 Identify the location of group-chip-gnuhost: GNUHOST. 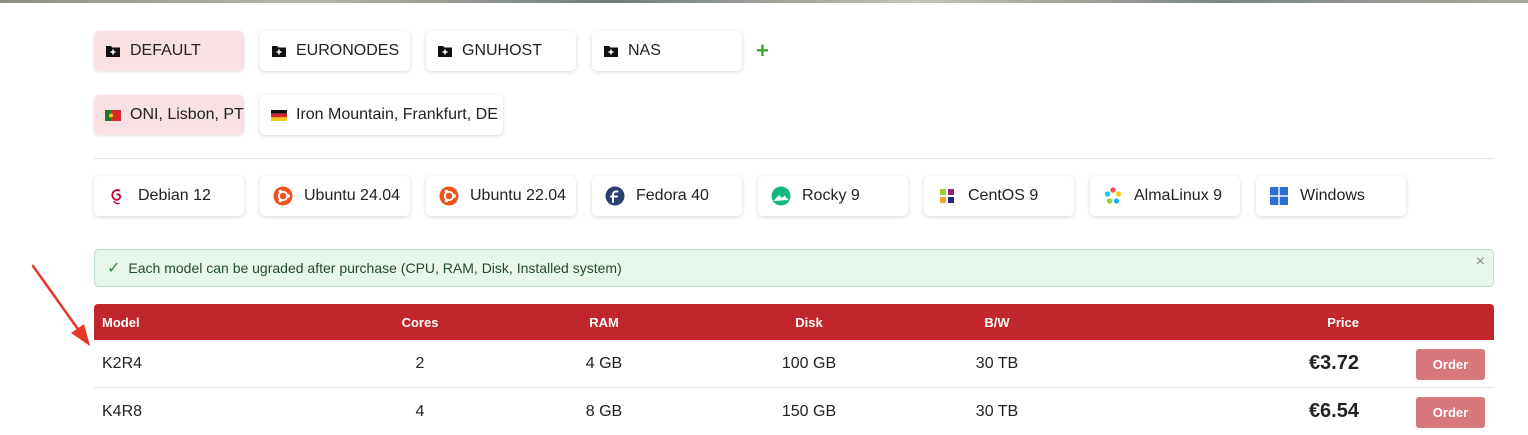
(501, 51).